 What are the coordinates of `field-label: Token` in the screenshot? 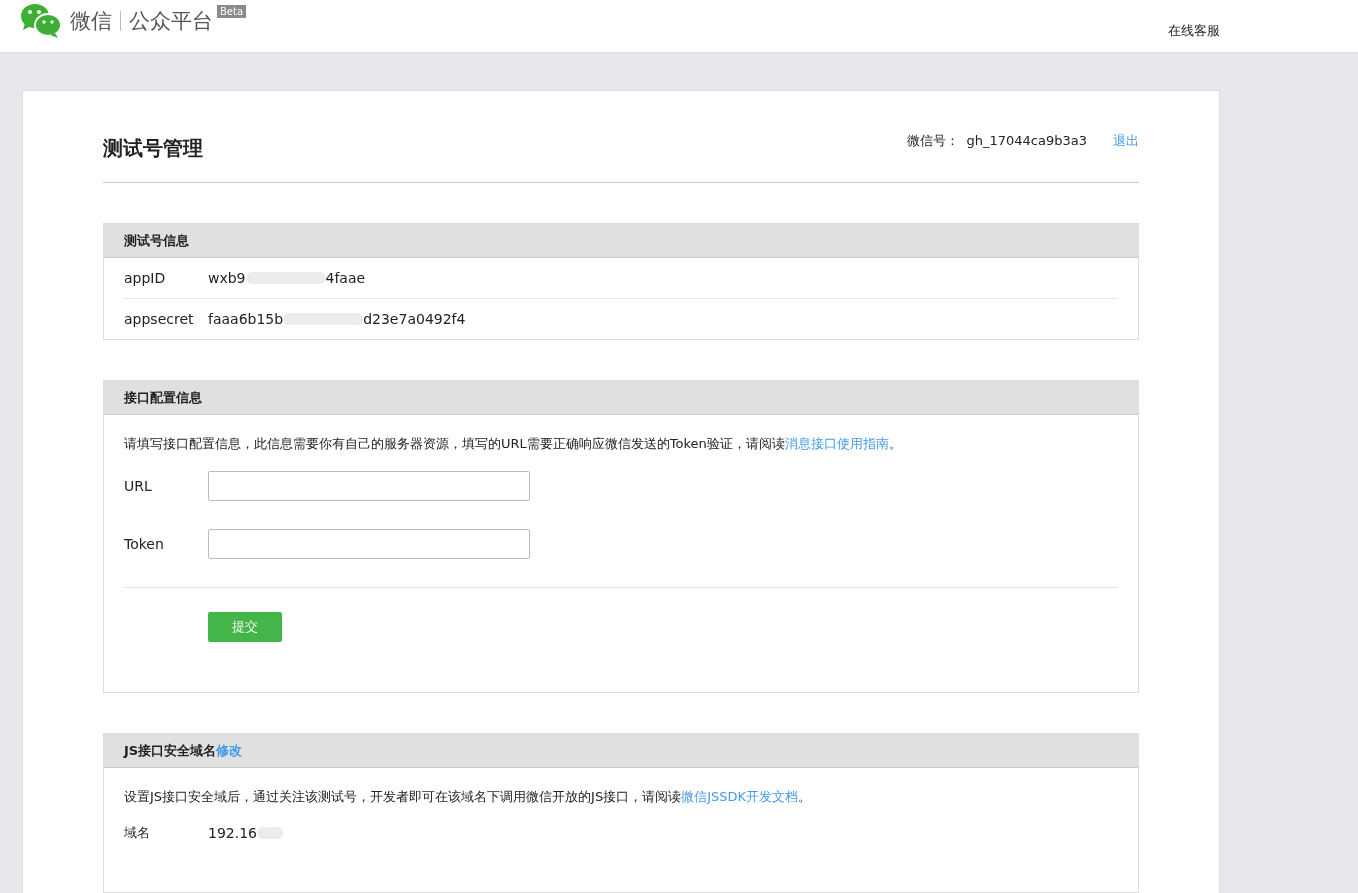 It's located at (144, 544).